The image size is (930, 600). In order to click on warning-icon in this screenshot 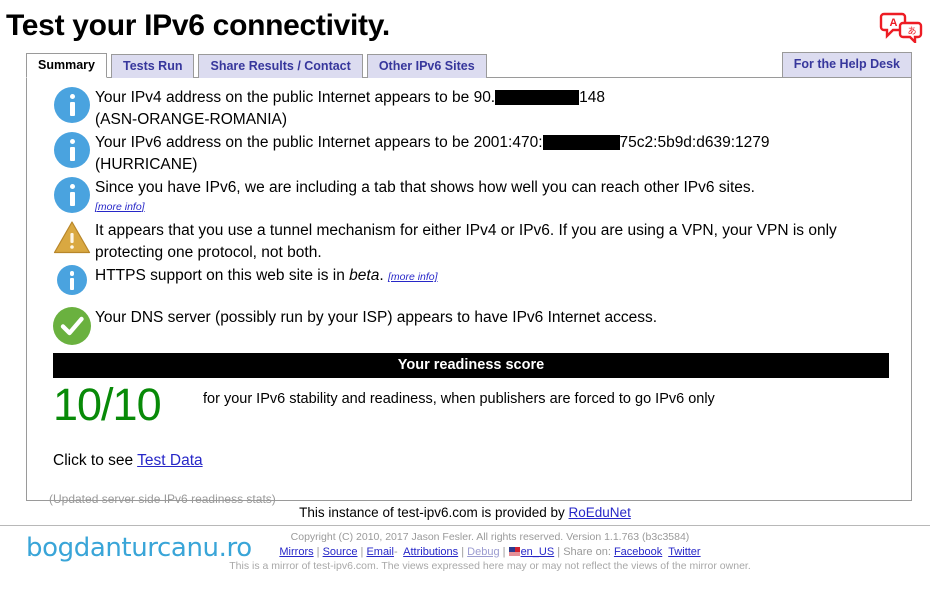, I will do `click(72, 239)`.